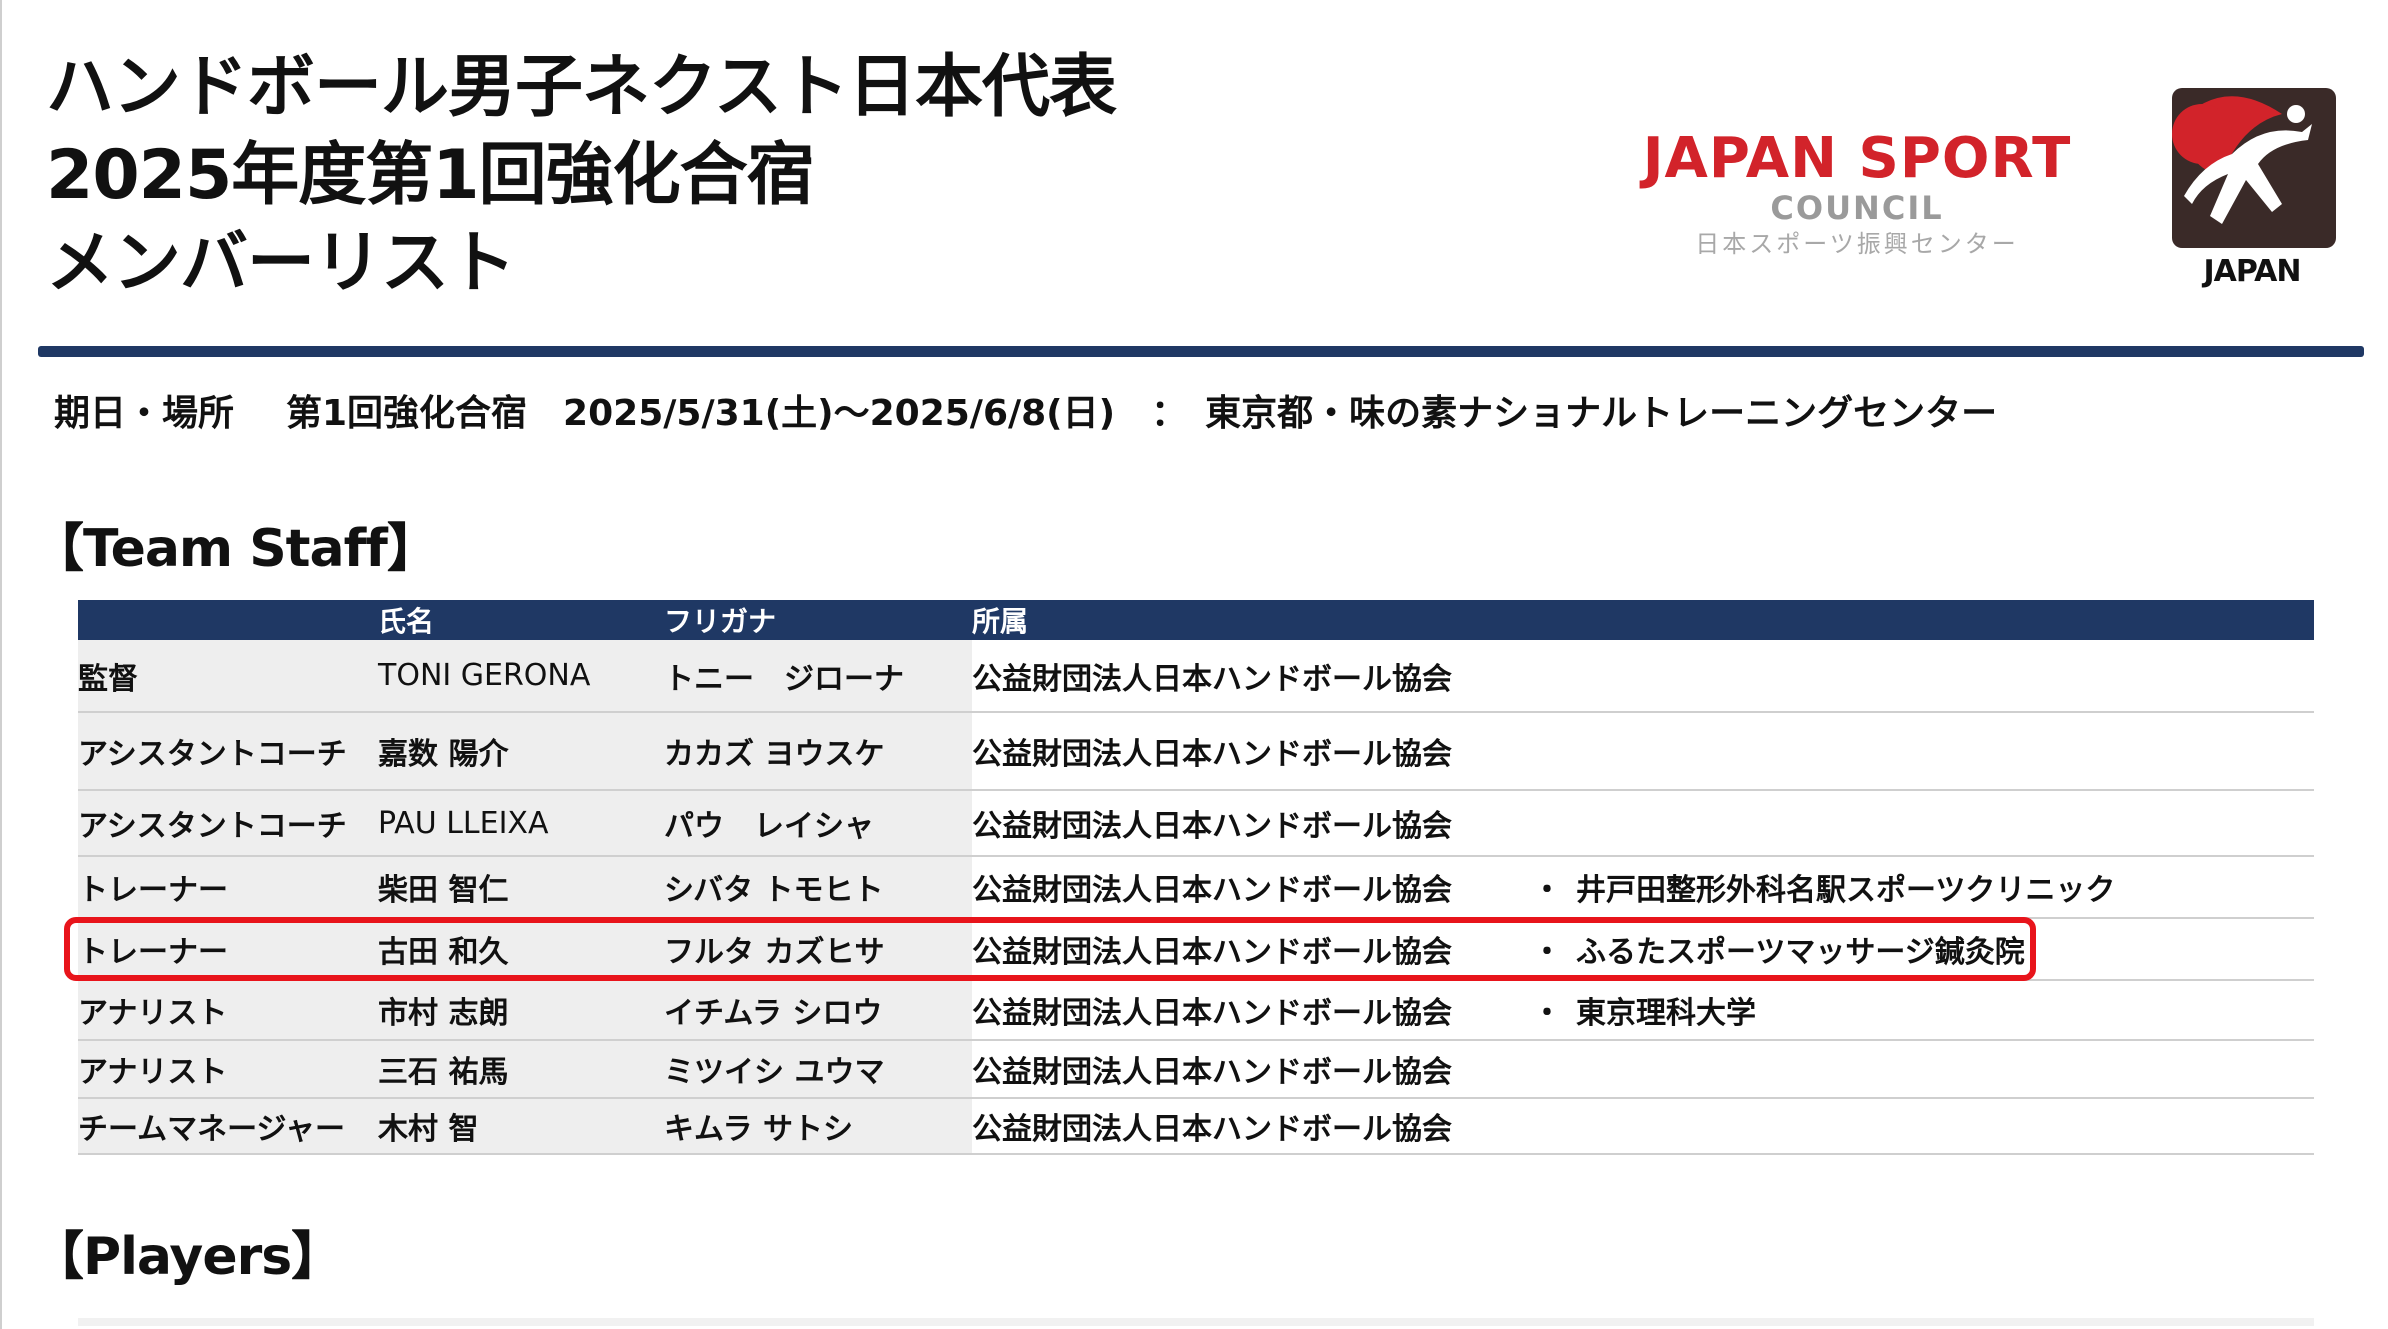 This screenshot has height=1329, width=2388. What do you see at coordinates (818, 1010) in the screenshot?
I see `staff-kana: イチムラ シロウ` at bounding box center [818, 1010].